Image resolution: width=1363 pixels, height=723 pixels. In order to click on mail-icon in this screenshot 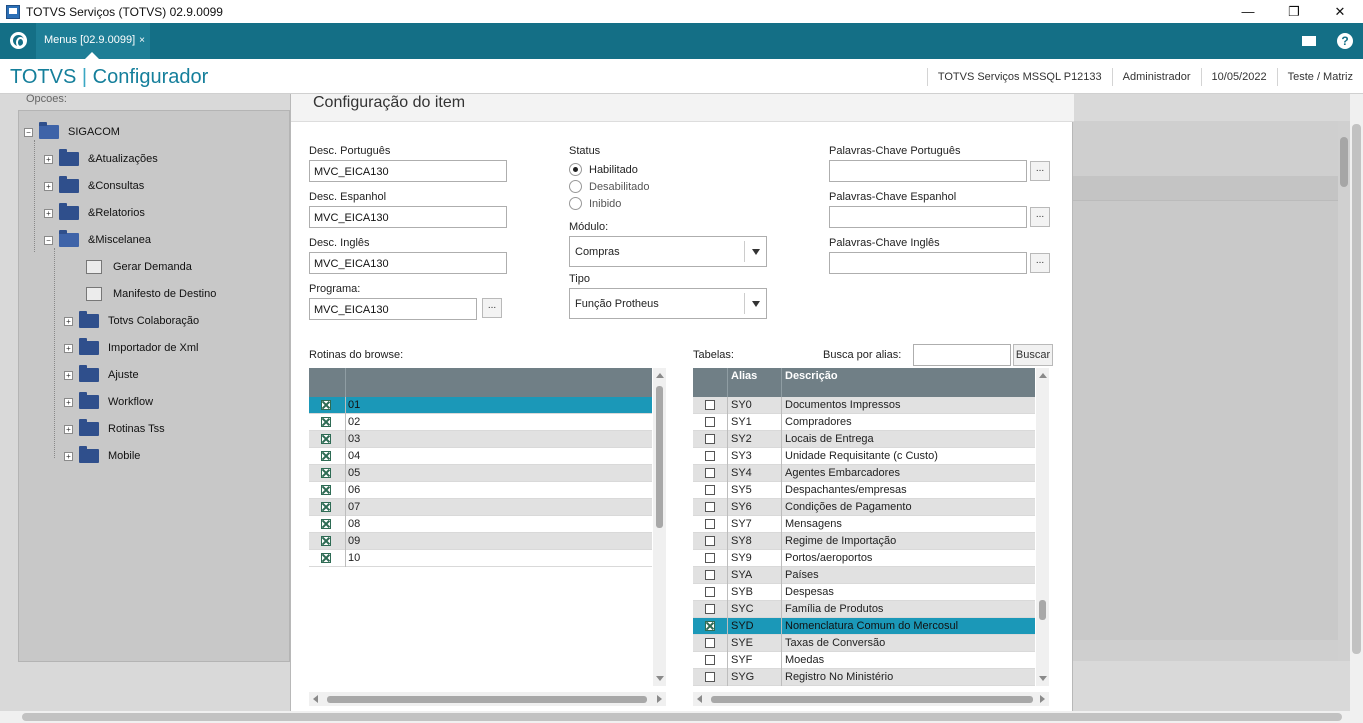, I will do `click(1309, 41)`.